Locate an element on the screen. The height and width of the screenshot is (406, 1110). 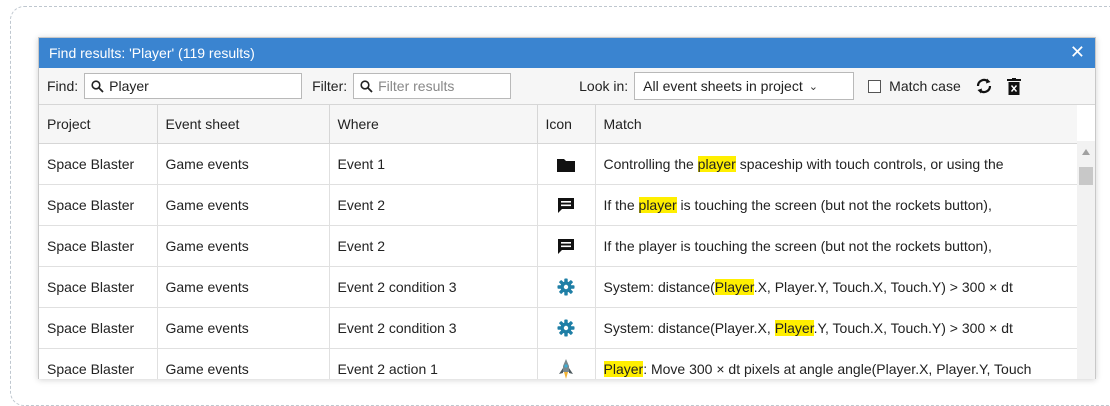
filter-label: Filter: is located at coordinates (330, 86).